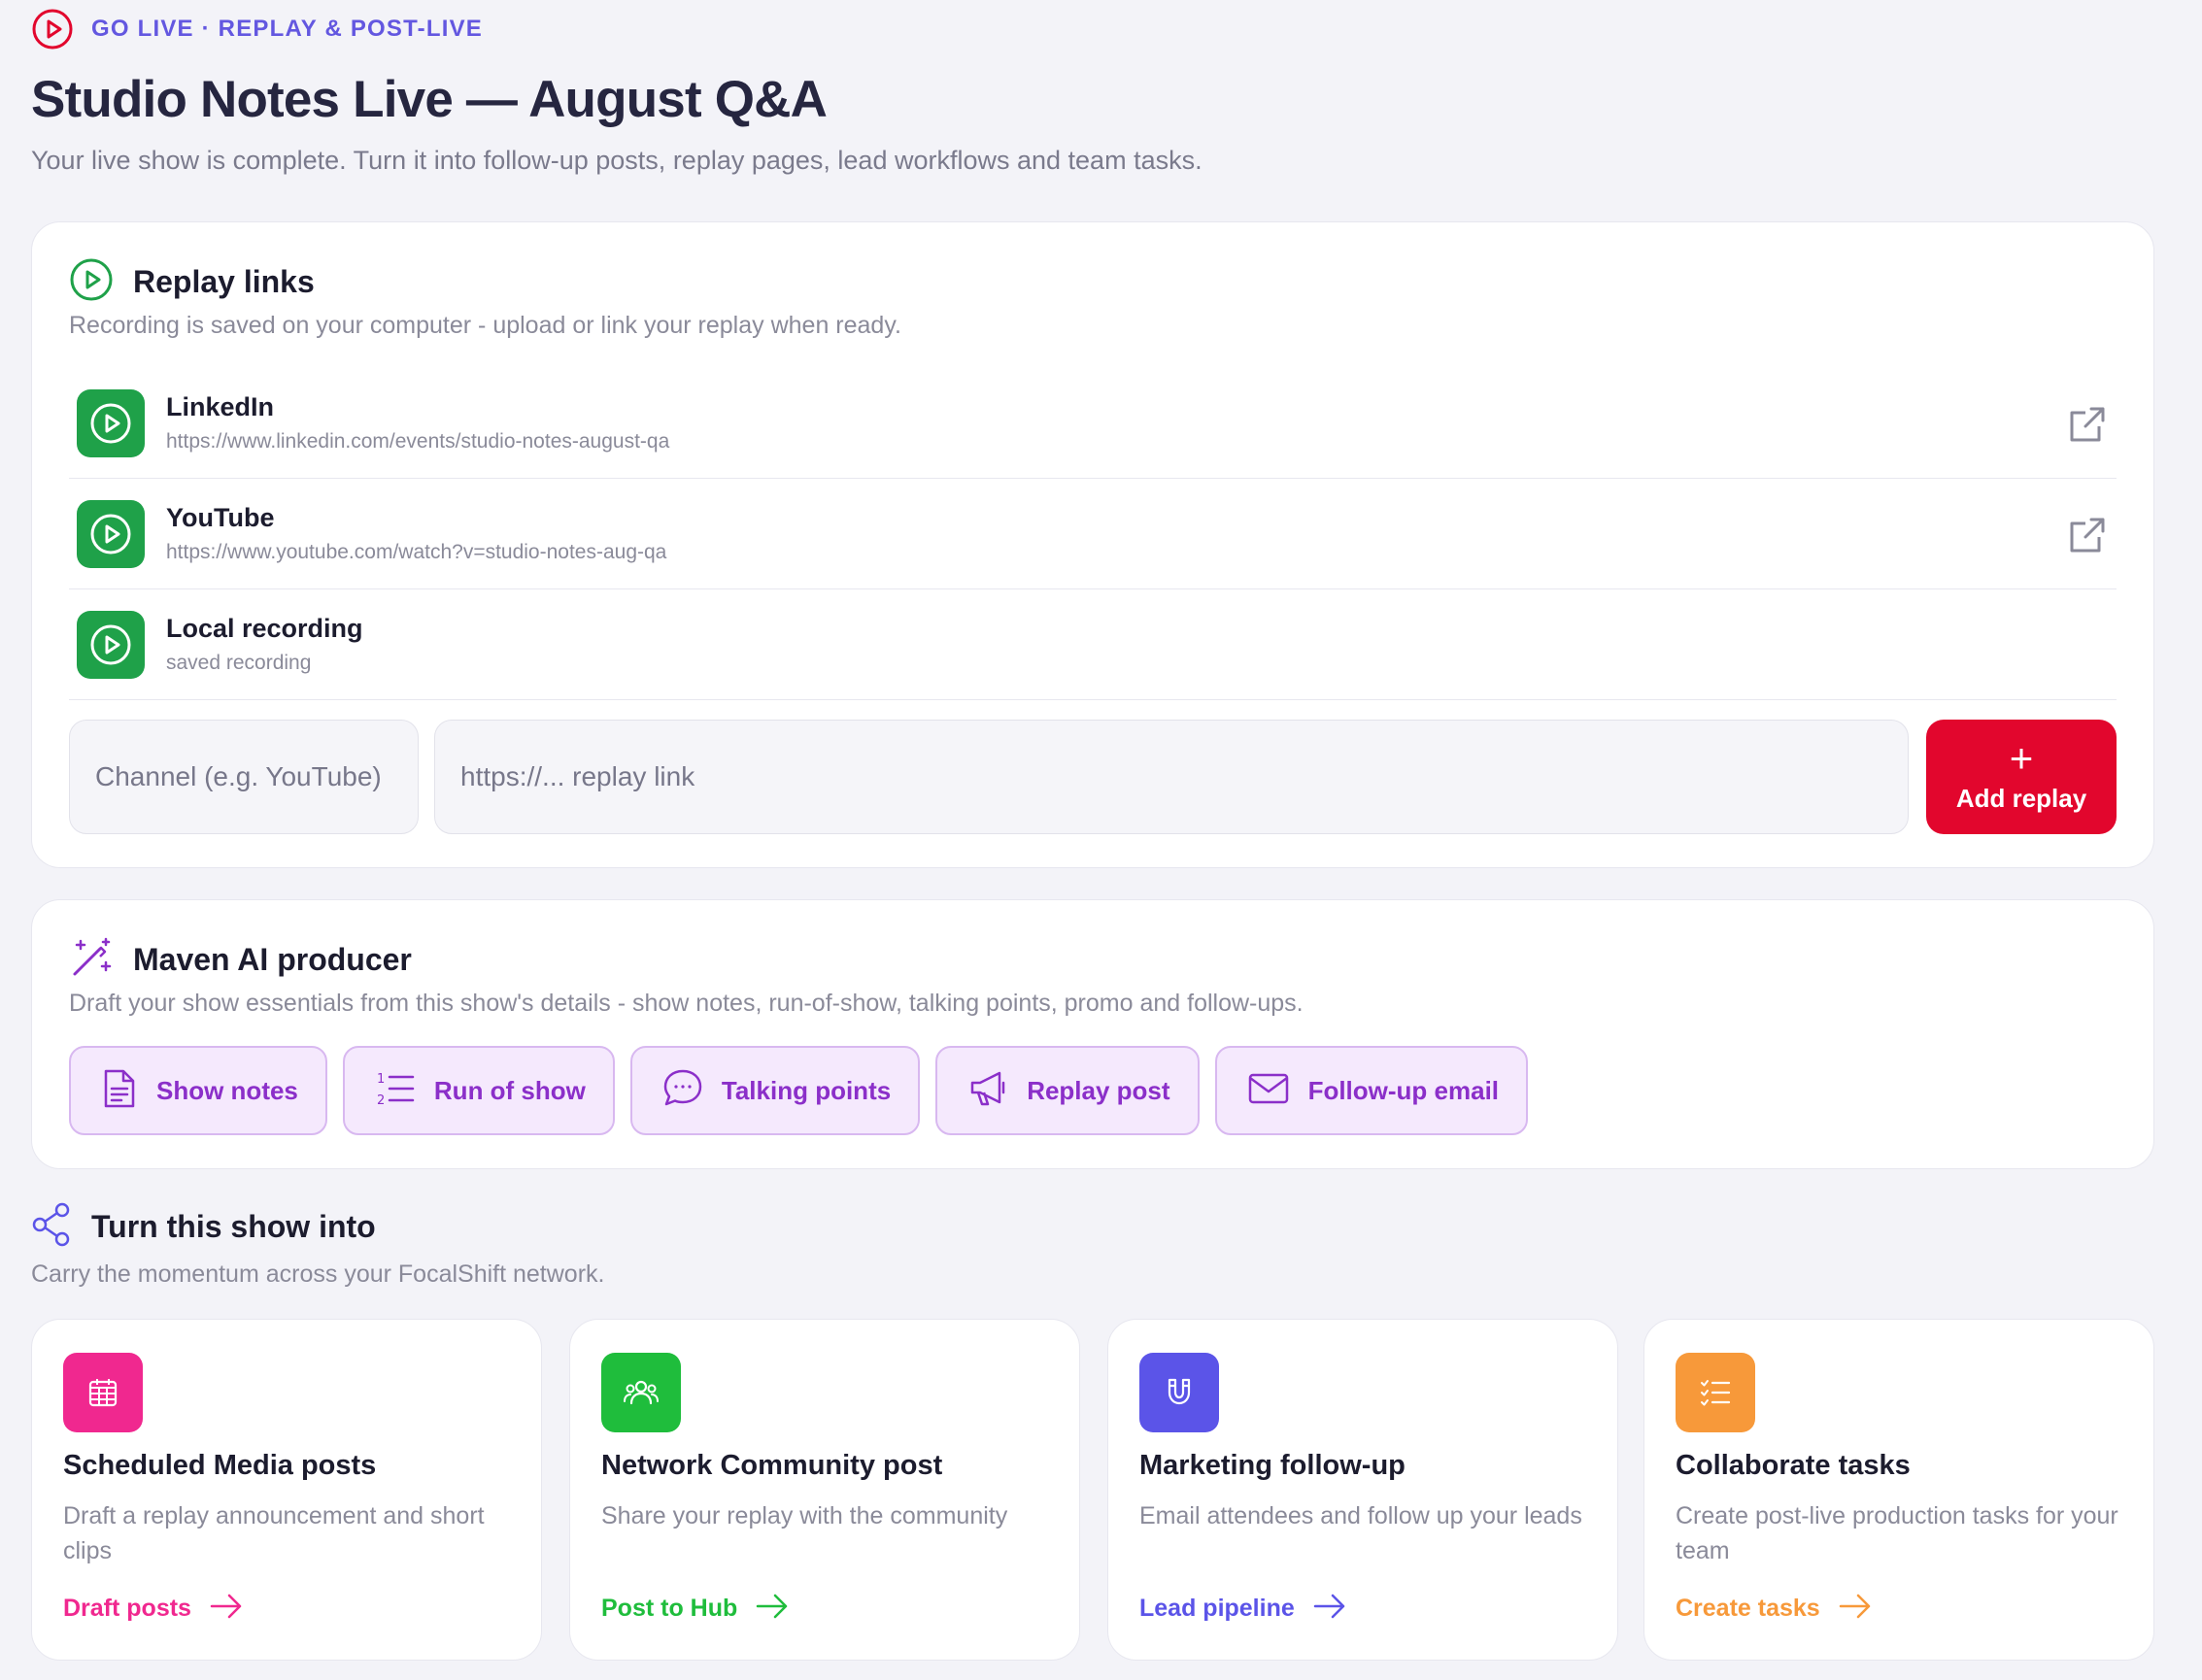  Describe the element at coordinates (220, 406) in the screenshot. I see `replay-channel-name: LinkedIn` at that location.